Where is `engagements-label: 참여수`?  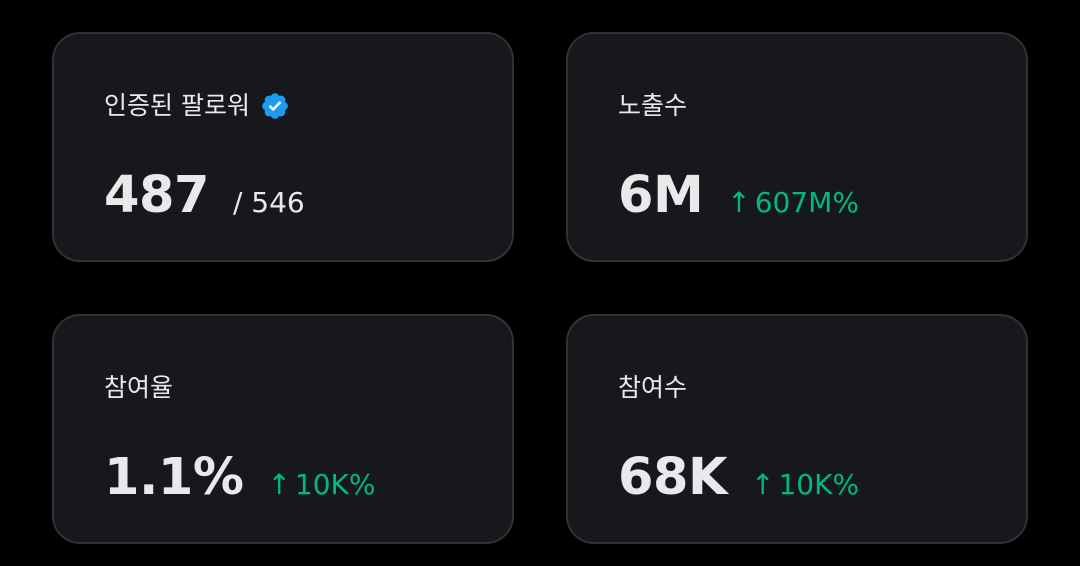 engagements-label: 참여수 is located at coordinates (653, 387).